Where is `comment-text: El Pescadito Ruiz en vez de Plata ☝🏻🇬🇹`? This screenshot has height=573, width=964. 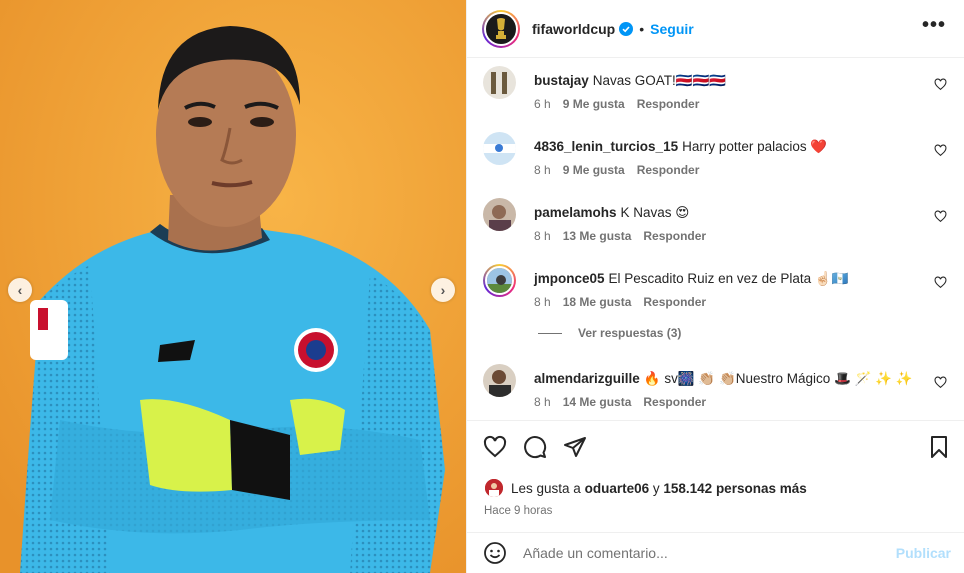 comment-text: El Pescadito Ruiz en vez de Plata ☝🏻🇬🇹 is located at coordinates (728, 278).